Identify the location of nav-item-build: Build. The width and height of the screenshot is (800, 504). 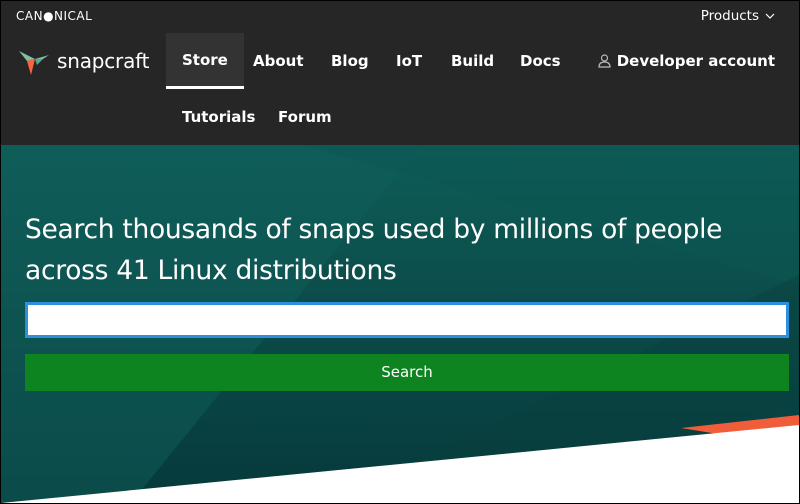
(472, 61).